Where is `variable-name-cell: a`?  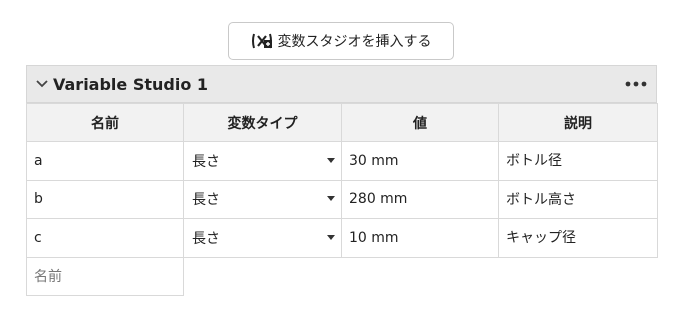
variable-name-cell: a is located at coordinates (105, 161).